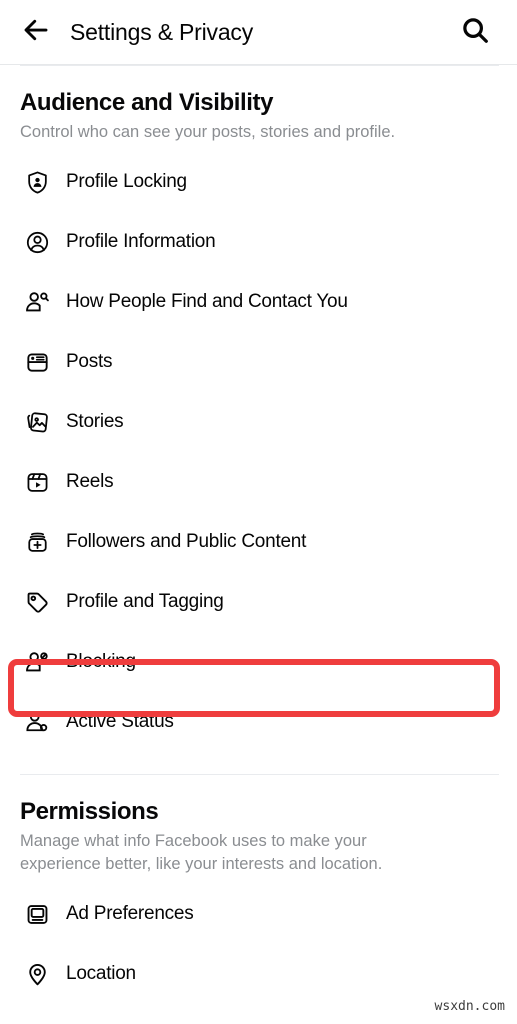 The height and width of the screenshot is (1024, 517). Describe the element at coordinates (37, 422) in the screenshot. I see `photo-stack-icon` at that location.